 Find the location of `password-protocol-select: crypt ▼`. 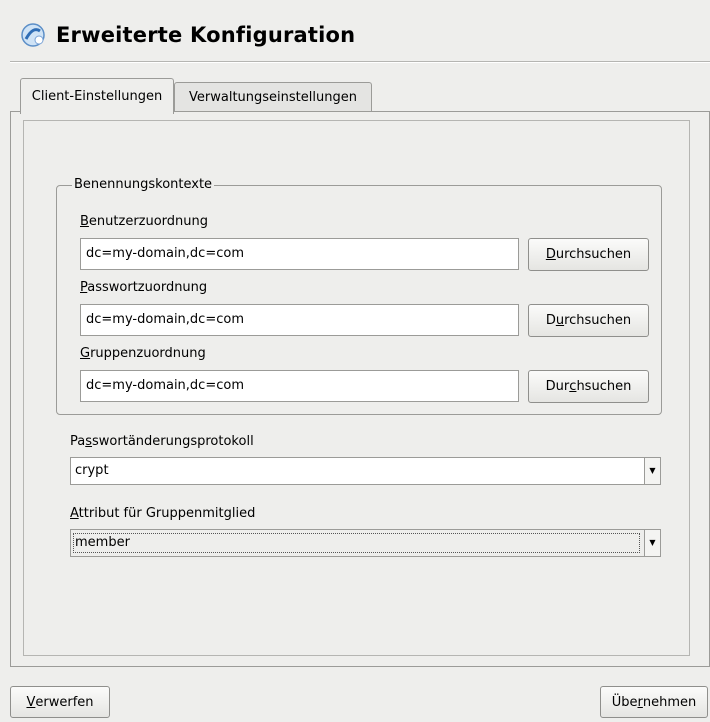

password-protocol-select: crypt ▼ is located at coordinates (365, 471).